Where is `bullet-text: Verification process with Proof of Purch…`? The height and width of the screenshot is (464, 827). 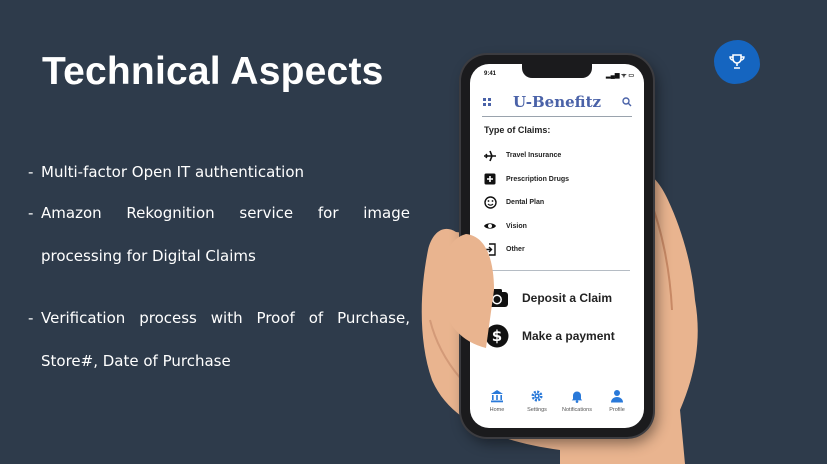 bullet-text: Verification process with Proof of Purch… is located at coordinates (225, 339).